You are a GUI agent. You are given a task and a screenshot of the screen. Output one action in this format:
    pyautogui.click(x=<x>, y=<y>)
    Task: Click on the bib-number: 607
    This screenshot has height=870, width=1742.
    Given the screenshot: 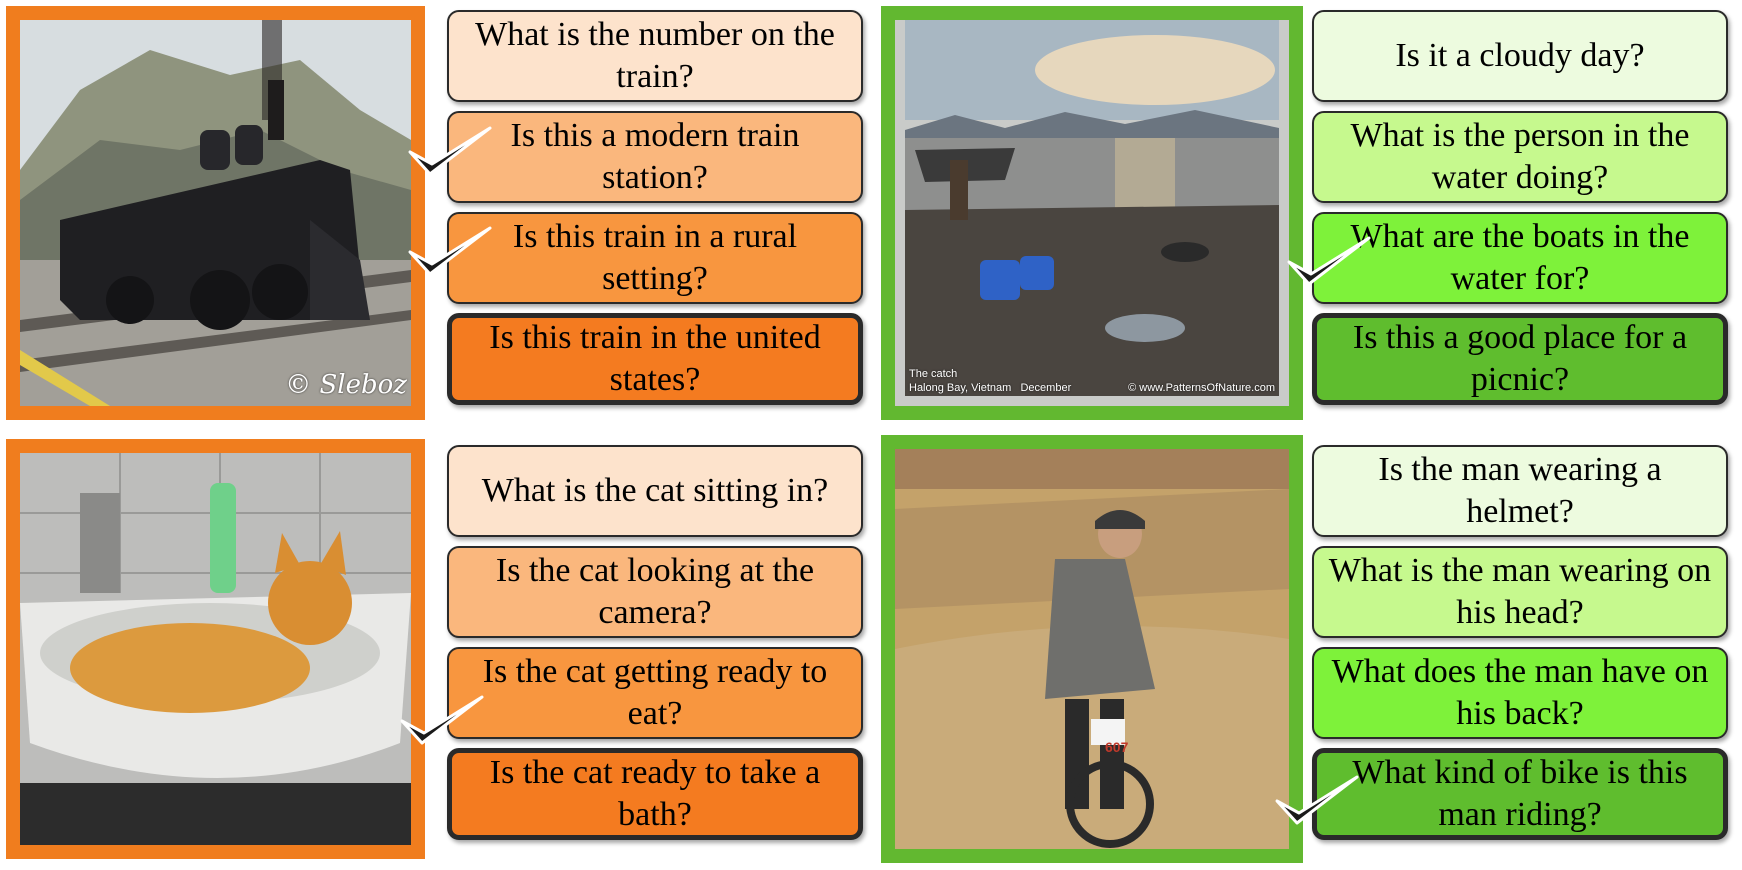 What is the action you would take?
    pyautogui.click(x=1117, y=747)
    